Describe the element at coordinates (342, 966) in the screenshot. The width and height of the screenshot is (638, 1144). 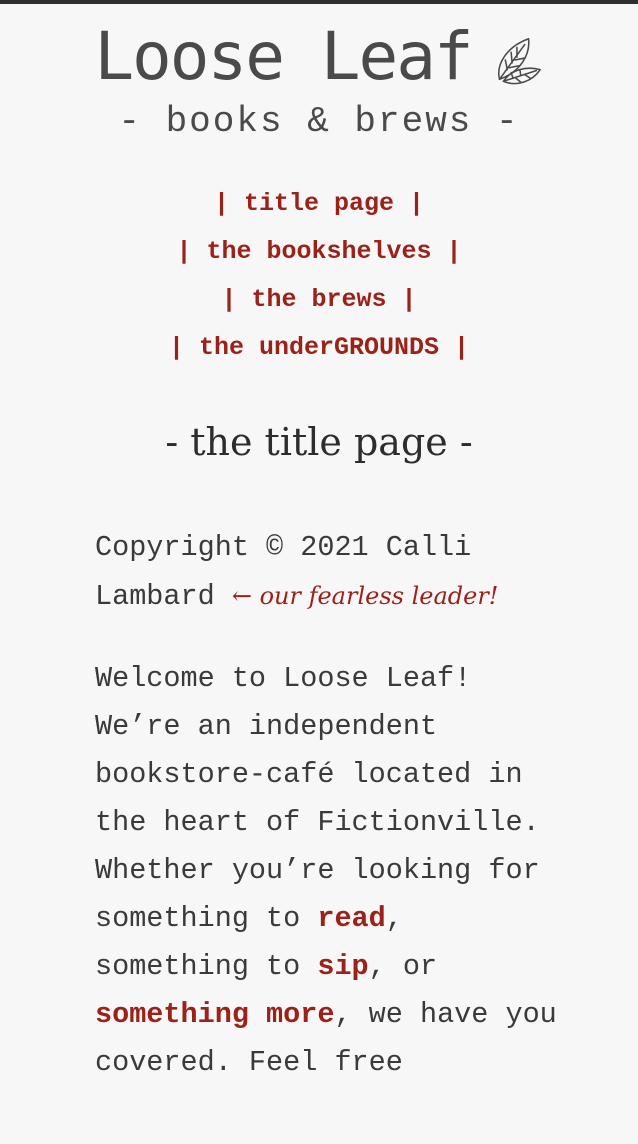
I see `sip-link: sip` at that location.